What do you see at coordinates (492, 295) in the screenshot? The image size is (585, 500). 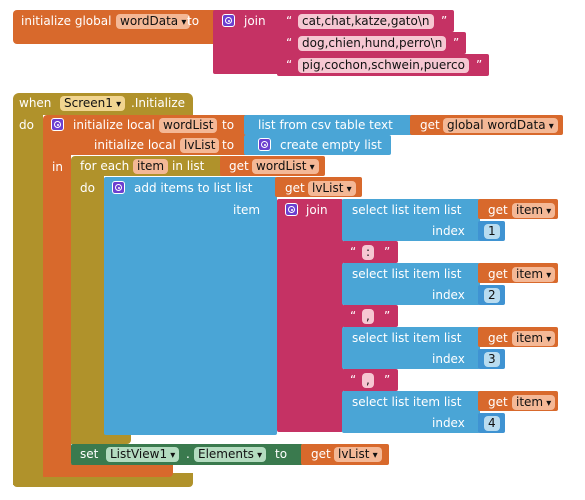 I see `index-number-field: 2` at bounding box center [492, 295].